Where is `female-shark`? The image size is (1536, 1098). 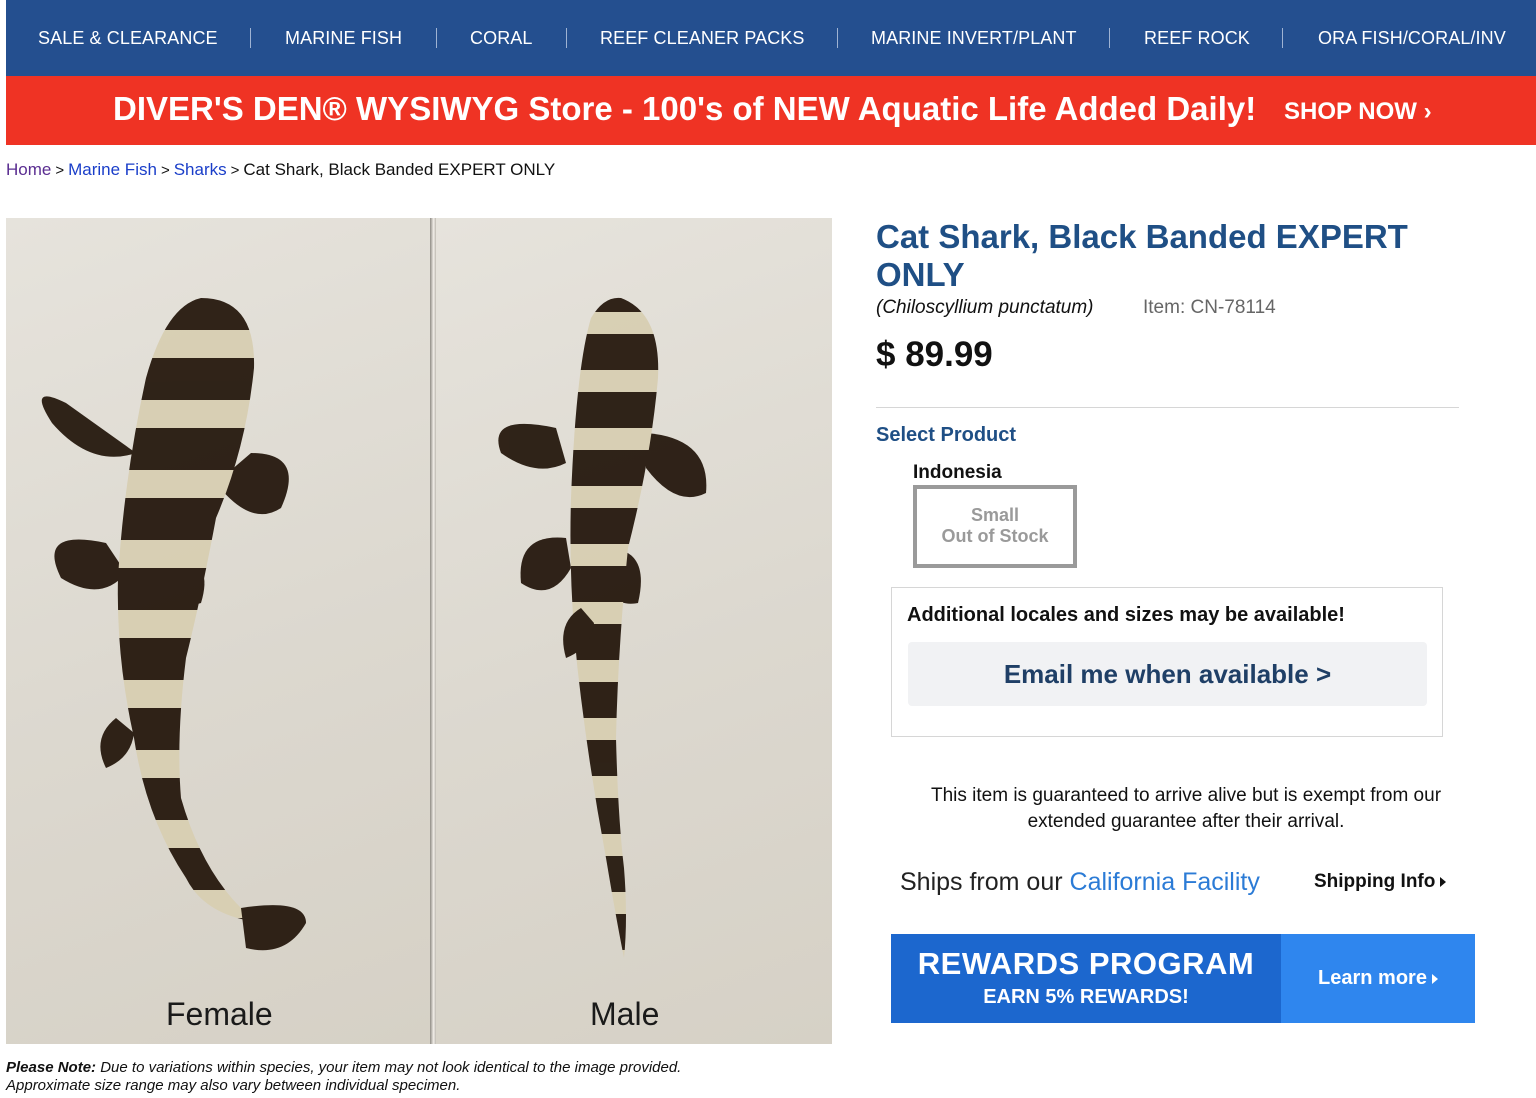
female-shark is located at coordinates (173, 624).